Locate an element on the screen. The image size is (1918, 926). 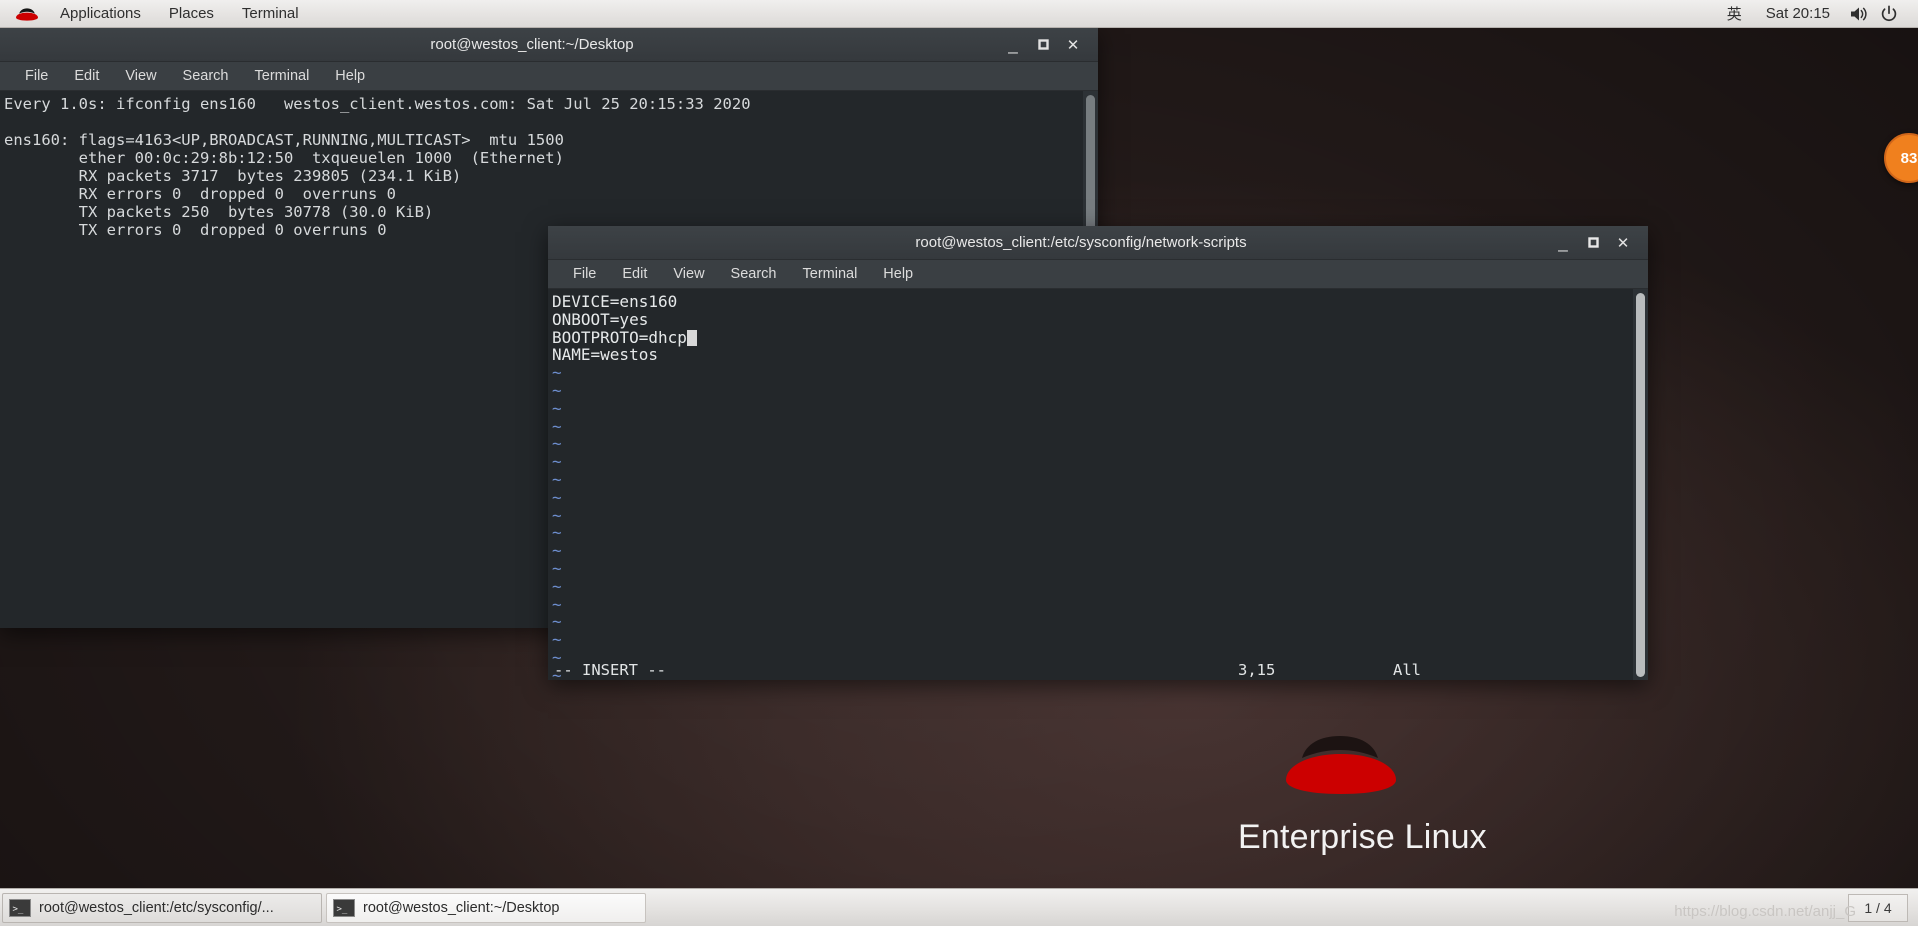
menu-applications: Applications is located at coordinates (100, 14).